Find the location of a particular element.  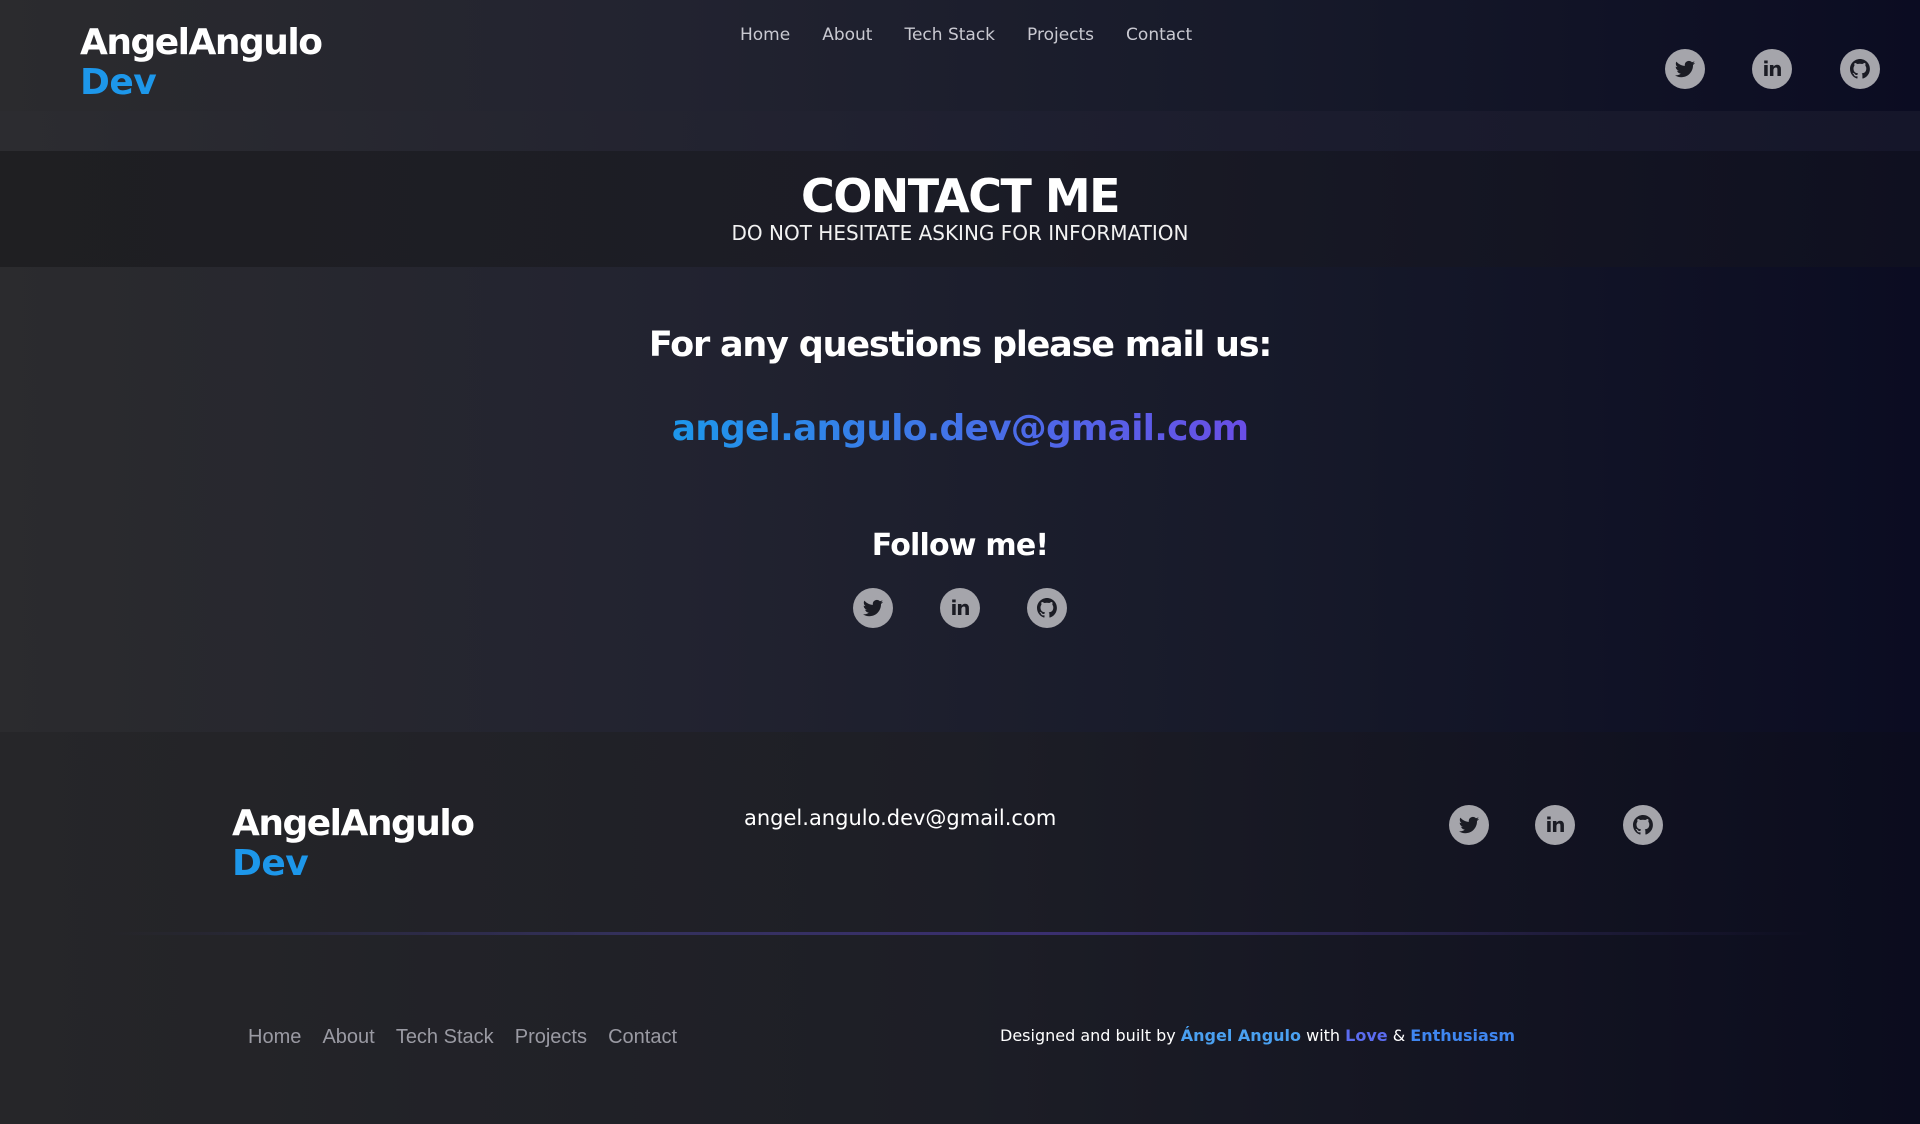

main-nav: Home About Tech Stack Projects Contact is located at coordinates (982, 35).